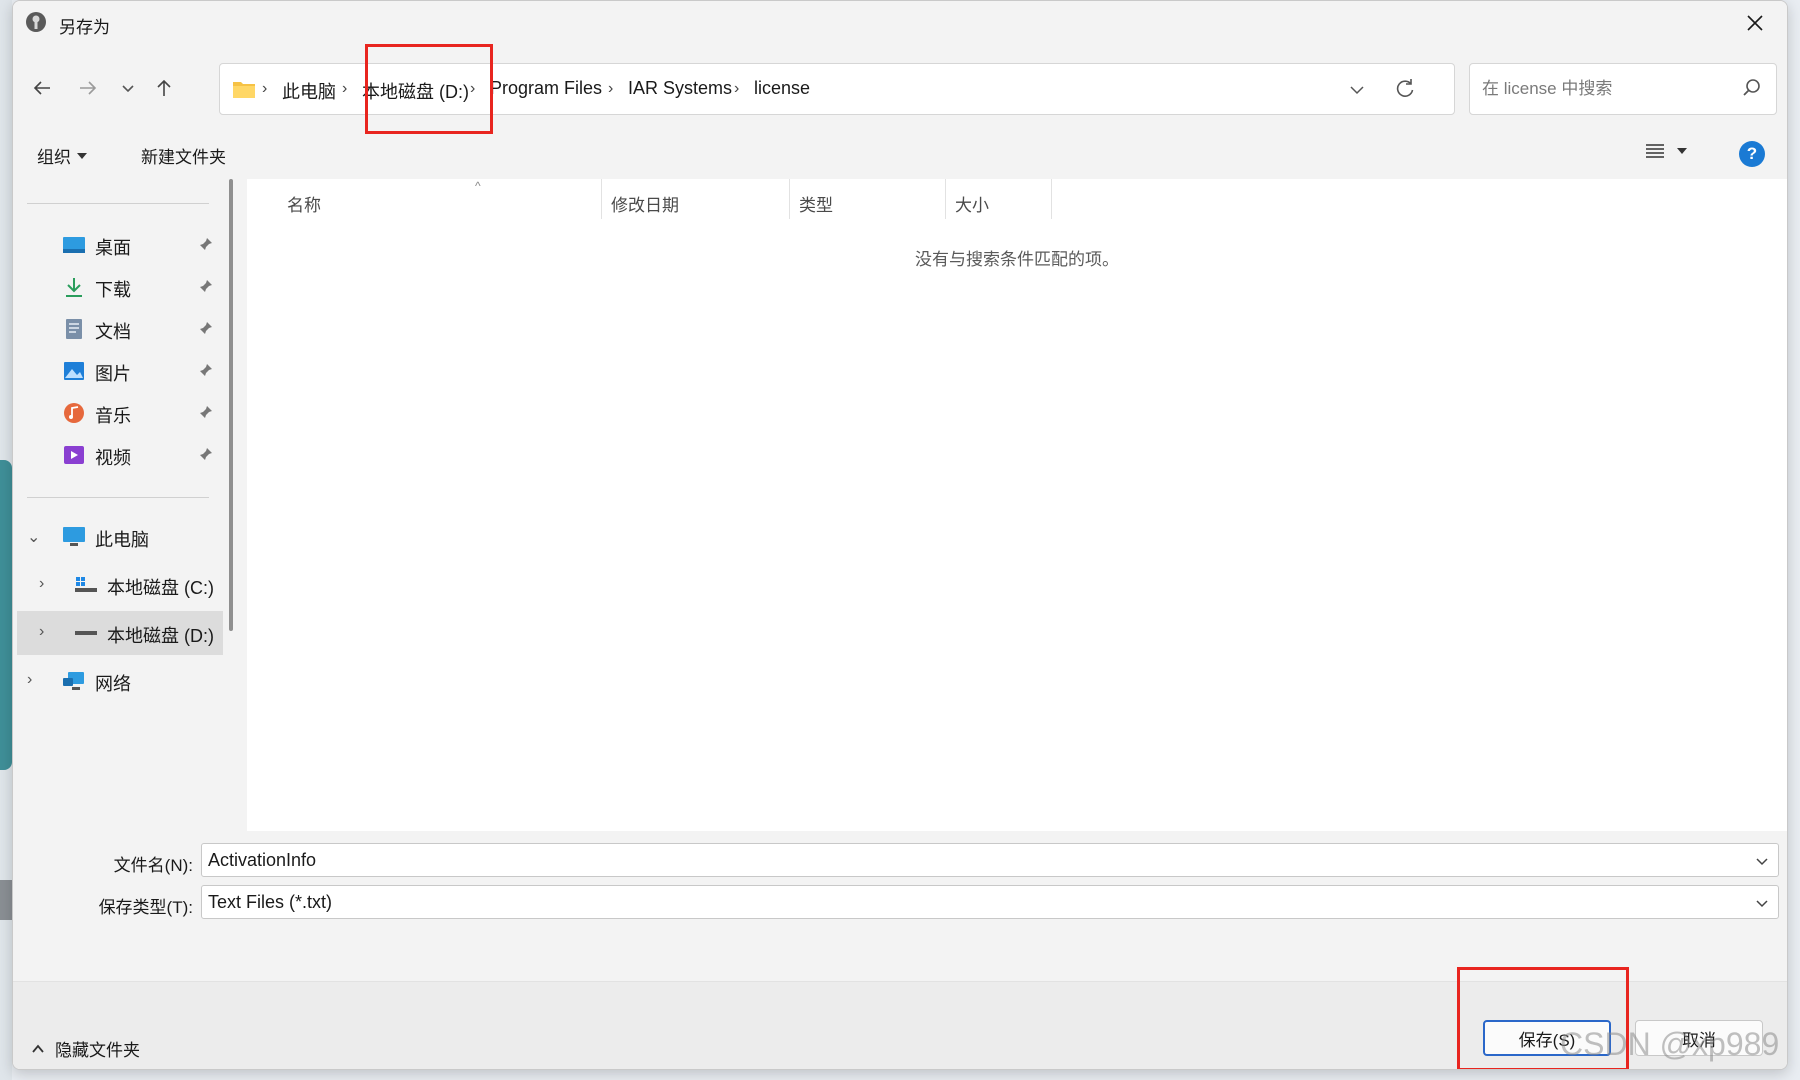 The image size is (1800, 1080). I want to click on filetype-select: Text Files (*.txt), so click(990, 902).